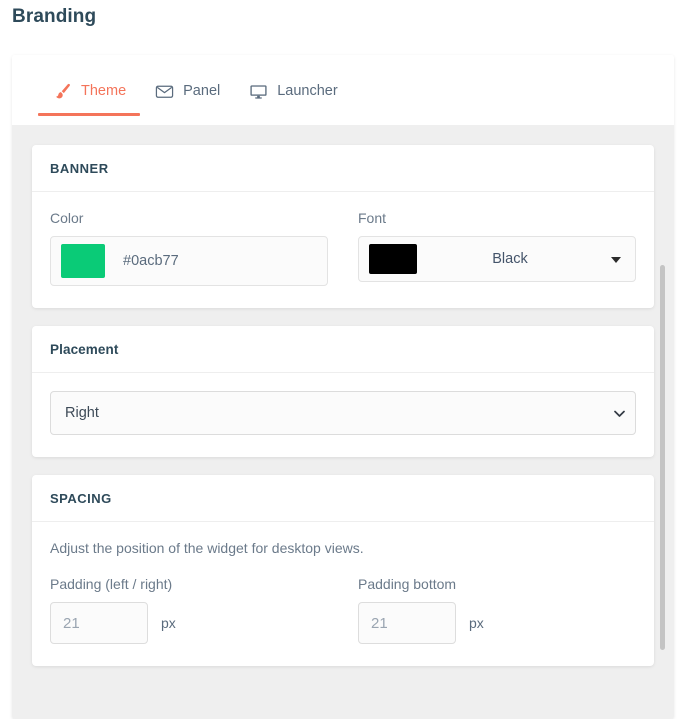 This screenshot has height=719, width=686. Describe the element at coordinates (202, 91) in the screenshot. I see `tab-panel-label: Panel` at that location.